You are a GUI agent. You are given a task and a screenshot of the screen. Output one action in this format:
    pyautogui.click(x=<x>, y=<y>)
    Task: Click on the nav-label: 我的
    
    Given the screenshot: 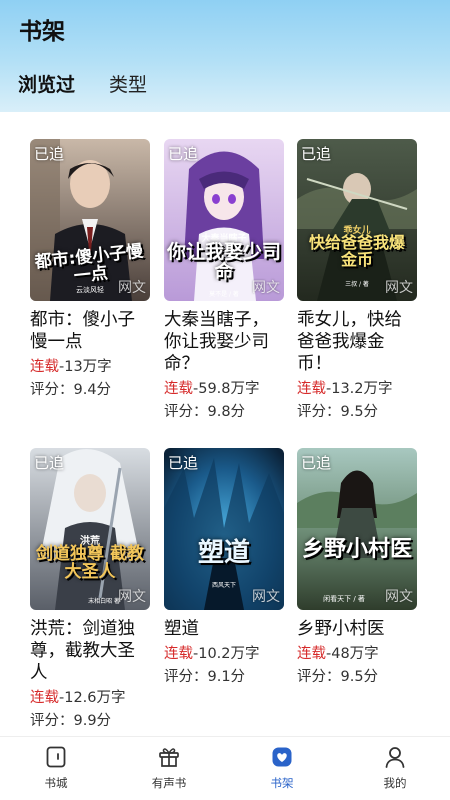 What is the action you would take?
    pyautogui.click(x=395, y=783)
    